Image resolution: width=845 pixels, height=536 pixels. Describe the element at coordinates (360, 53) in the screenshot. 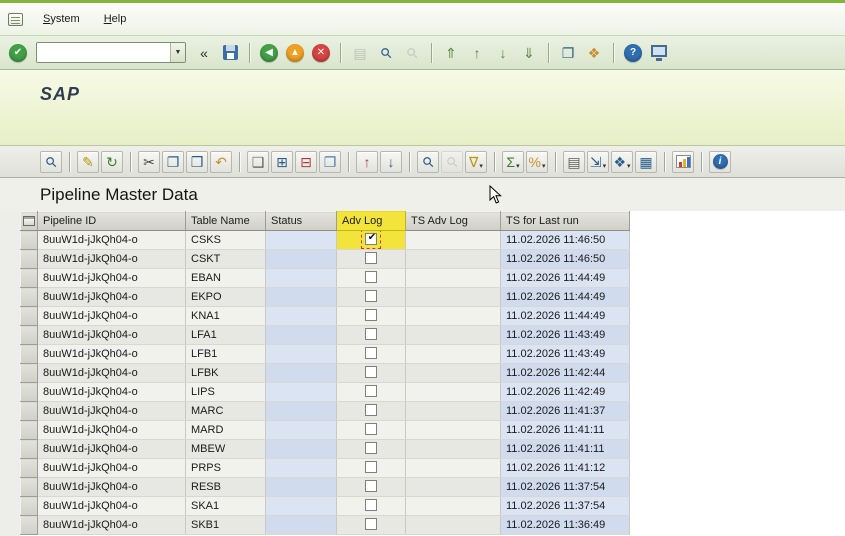

I see `print-button: ▤` at that location.